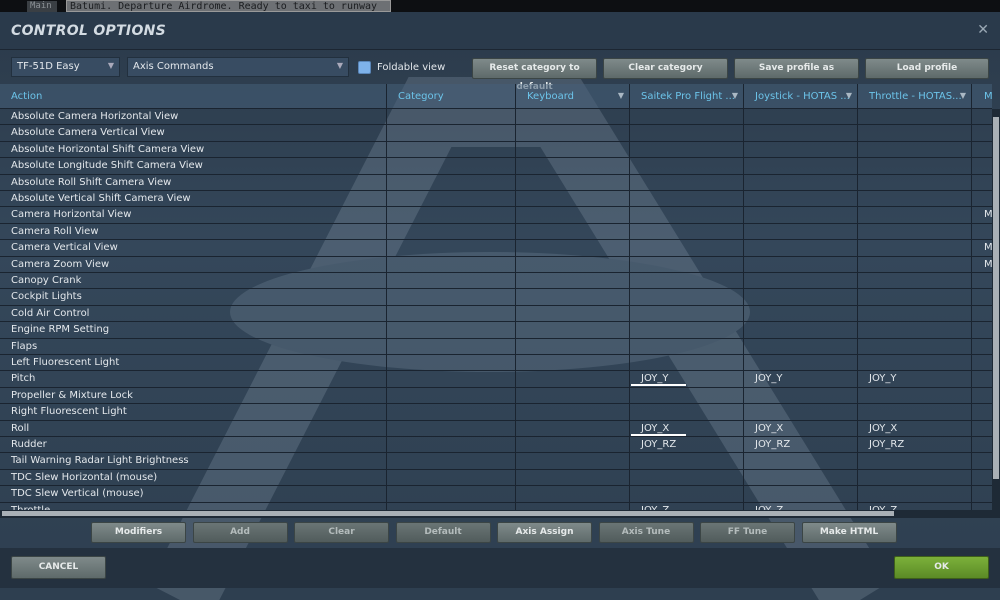 The height and width of the screenshot is (600, 1000). What do you see at coordinates (735, 95) in the screenshot?
I see `chevron-down-icon: ▼` at bounding box center [735, 95].